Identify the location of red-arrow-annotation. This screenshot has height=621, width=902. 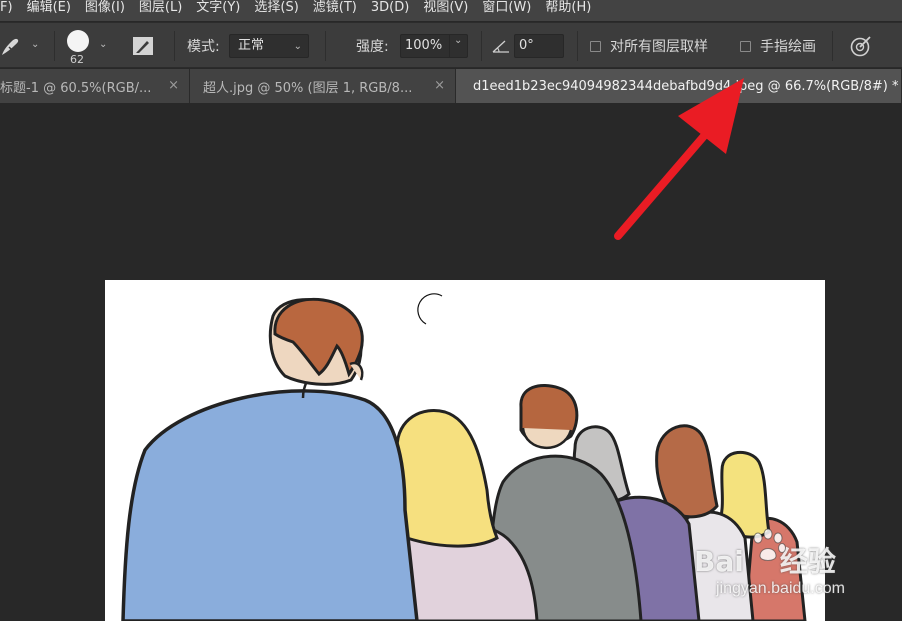
(679, 159).